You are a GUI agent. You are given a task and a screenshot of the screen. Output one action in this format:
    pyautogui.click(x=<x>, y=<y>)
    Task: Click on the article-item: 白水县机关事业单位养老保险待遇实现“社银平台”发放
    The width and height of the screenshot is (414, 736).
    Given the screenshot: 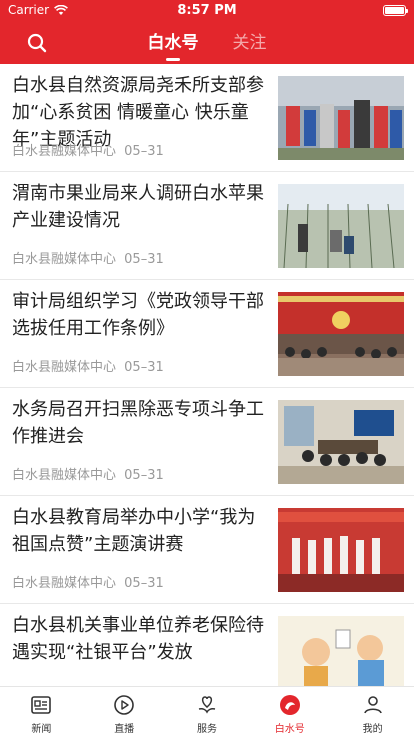 What is the action you would take?
    pyautogui.click(x=207, y=645)
    